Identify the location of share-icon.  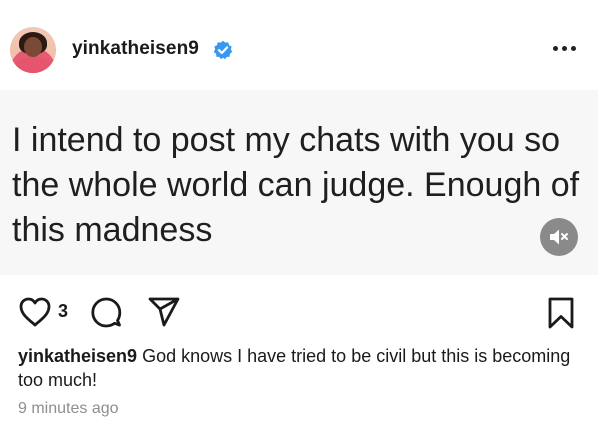
(164, 312).